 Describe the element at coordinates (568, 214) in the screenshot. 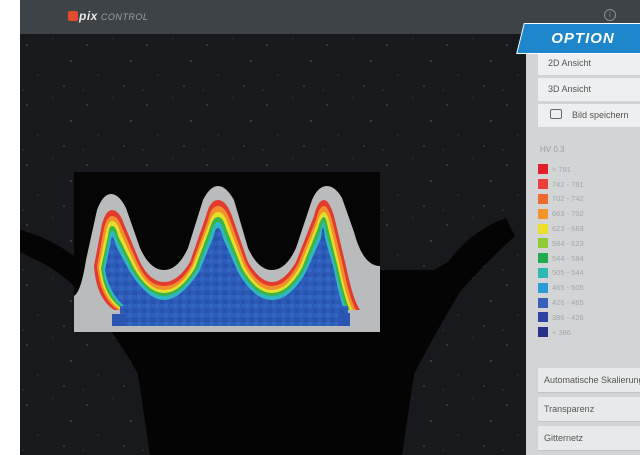

I see `legend-label: 663 - 702` at that location.